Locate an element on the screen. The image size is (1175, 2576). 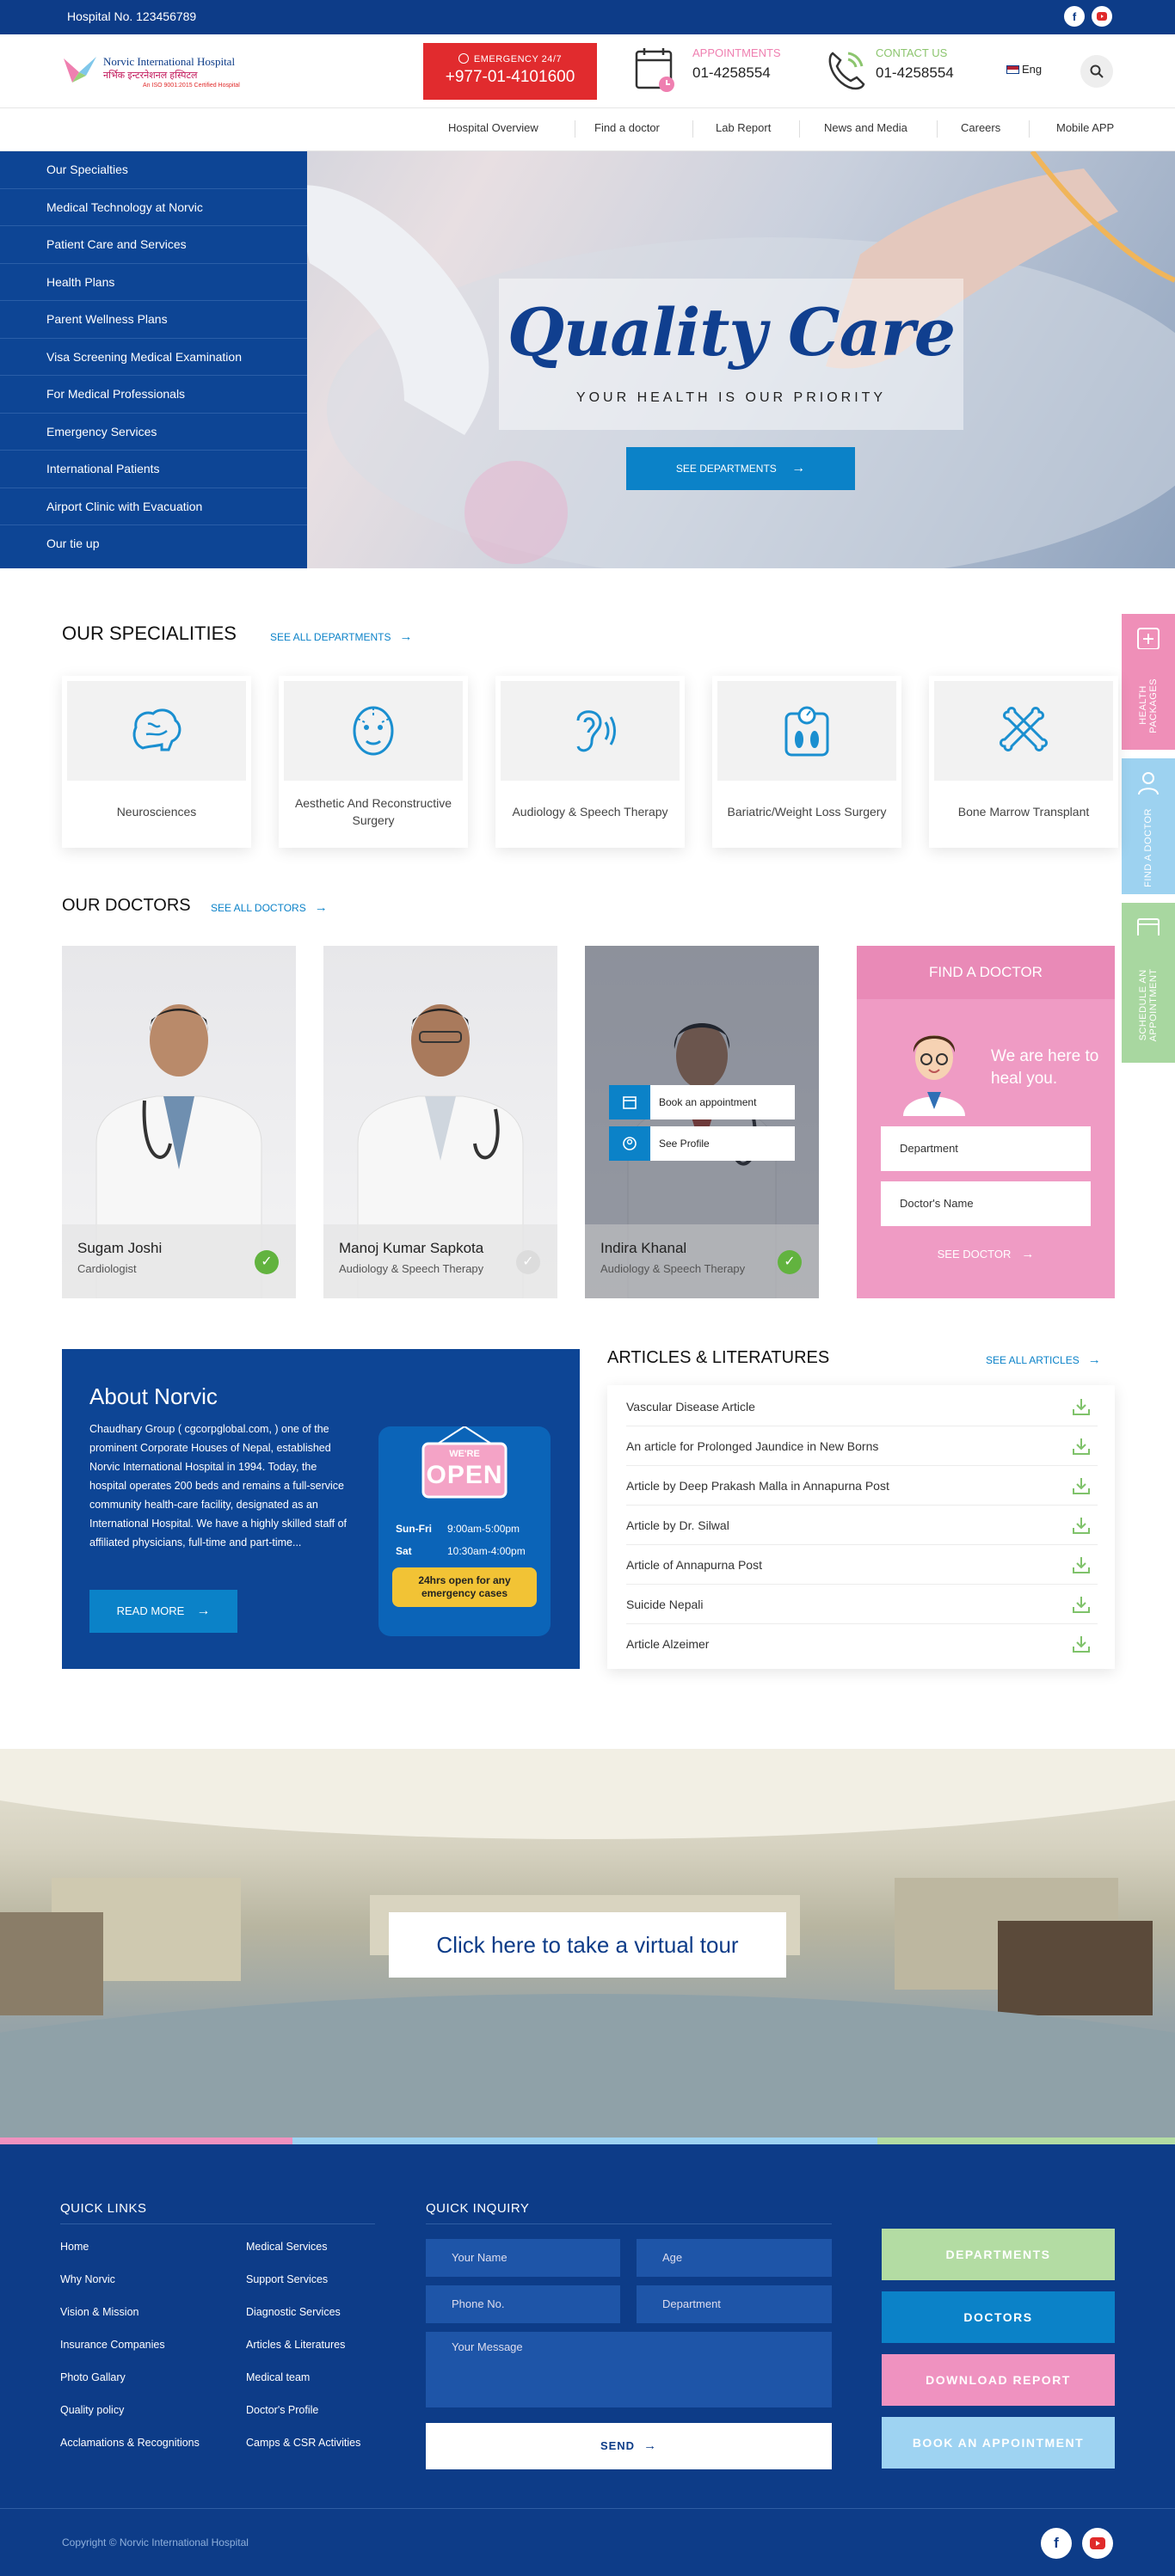
see-all-articles-link: SEE ALL ARTICLES → is located at coordinates (1043, 1359).